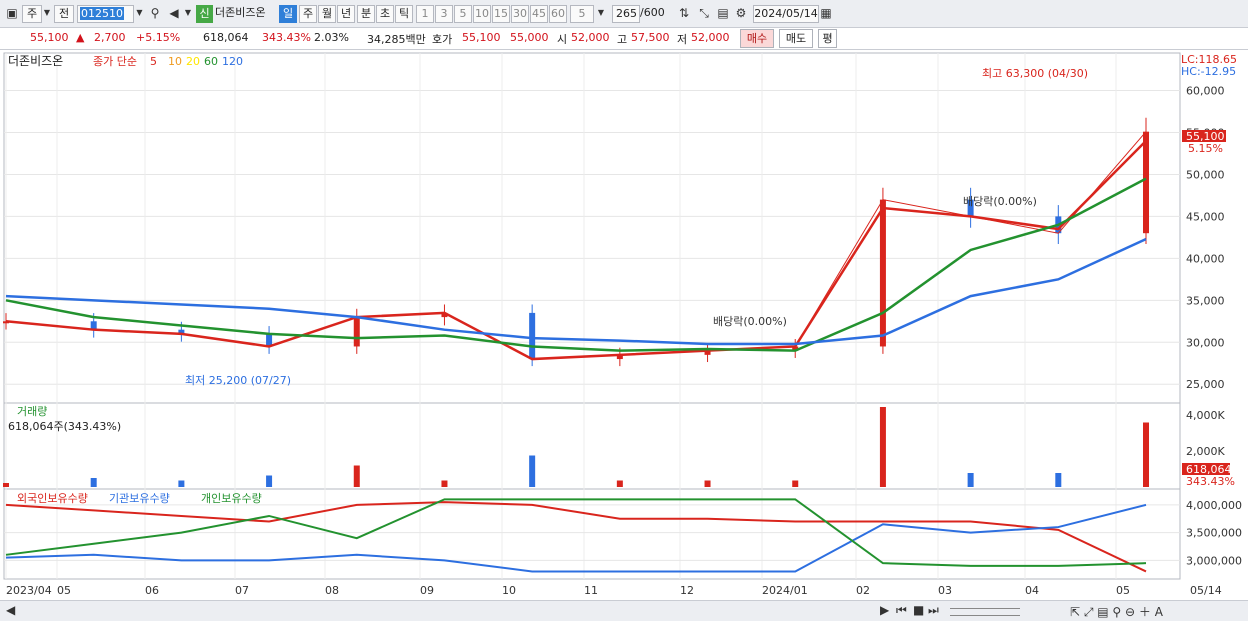 The image size is (1248, 621). Describe the element at coordinates (115, 61) in the screenshot. I see `ma-label: 종가 단순` at that location.